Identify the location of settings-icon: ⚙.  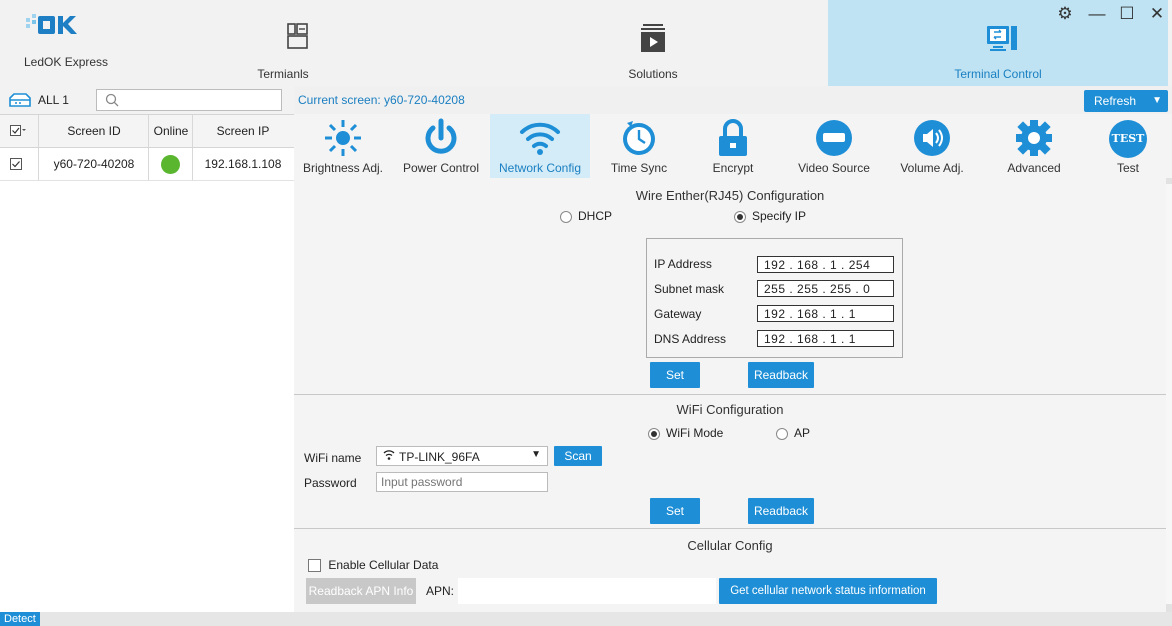
(1065, 14).